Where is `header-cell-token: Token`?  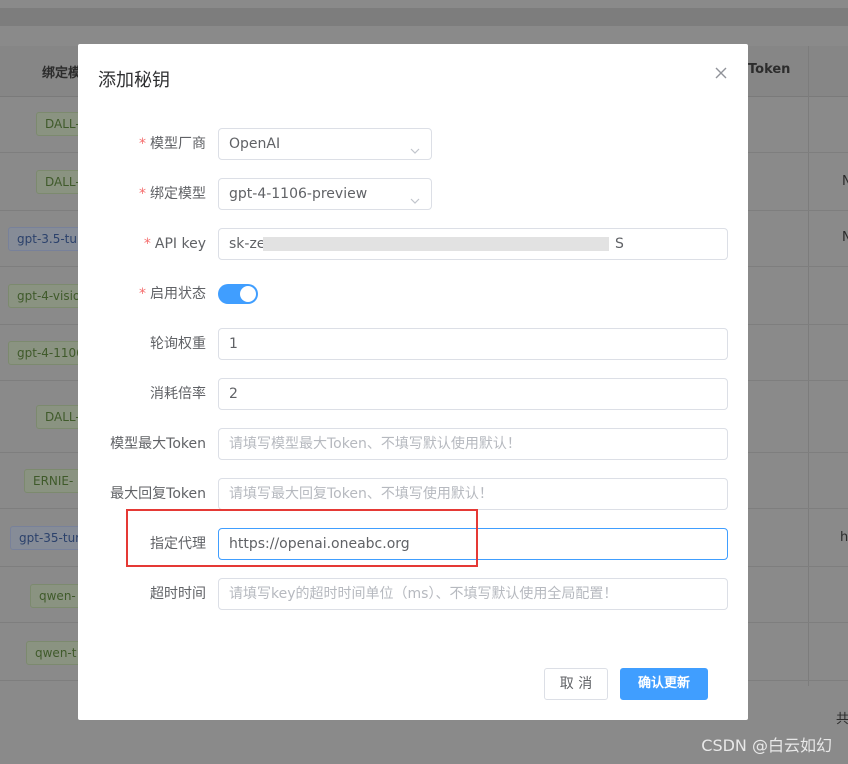 header-cell-token: Token is located at coordinates (769, 69).